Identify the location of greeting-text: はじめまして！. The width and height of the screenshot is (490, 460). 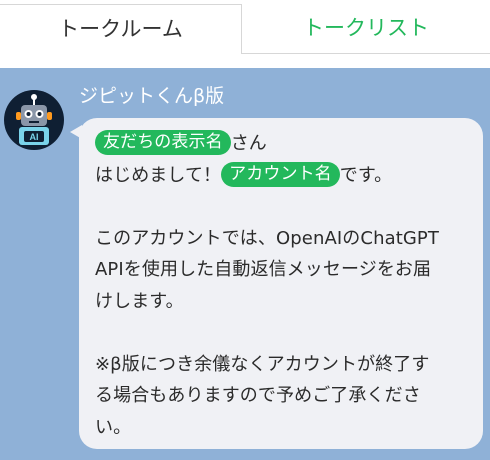
(158, 175).